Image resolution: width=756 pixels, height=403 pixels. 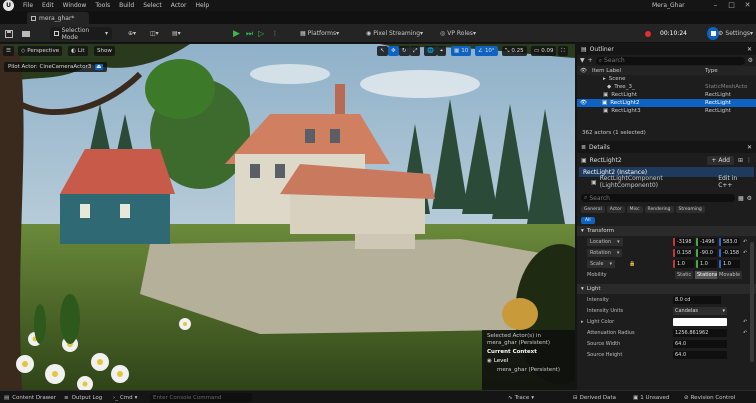 What do you see at coordinates (683, 241) in the screenshot?
I see `location-x-input: -3198` at bounding box center [683, 241].